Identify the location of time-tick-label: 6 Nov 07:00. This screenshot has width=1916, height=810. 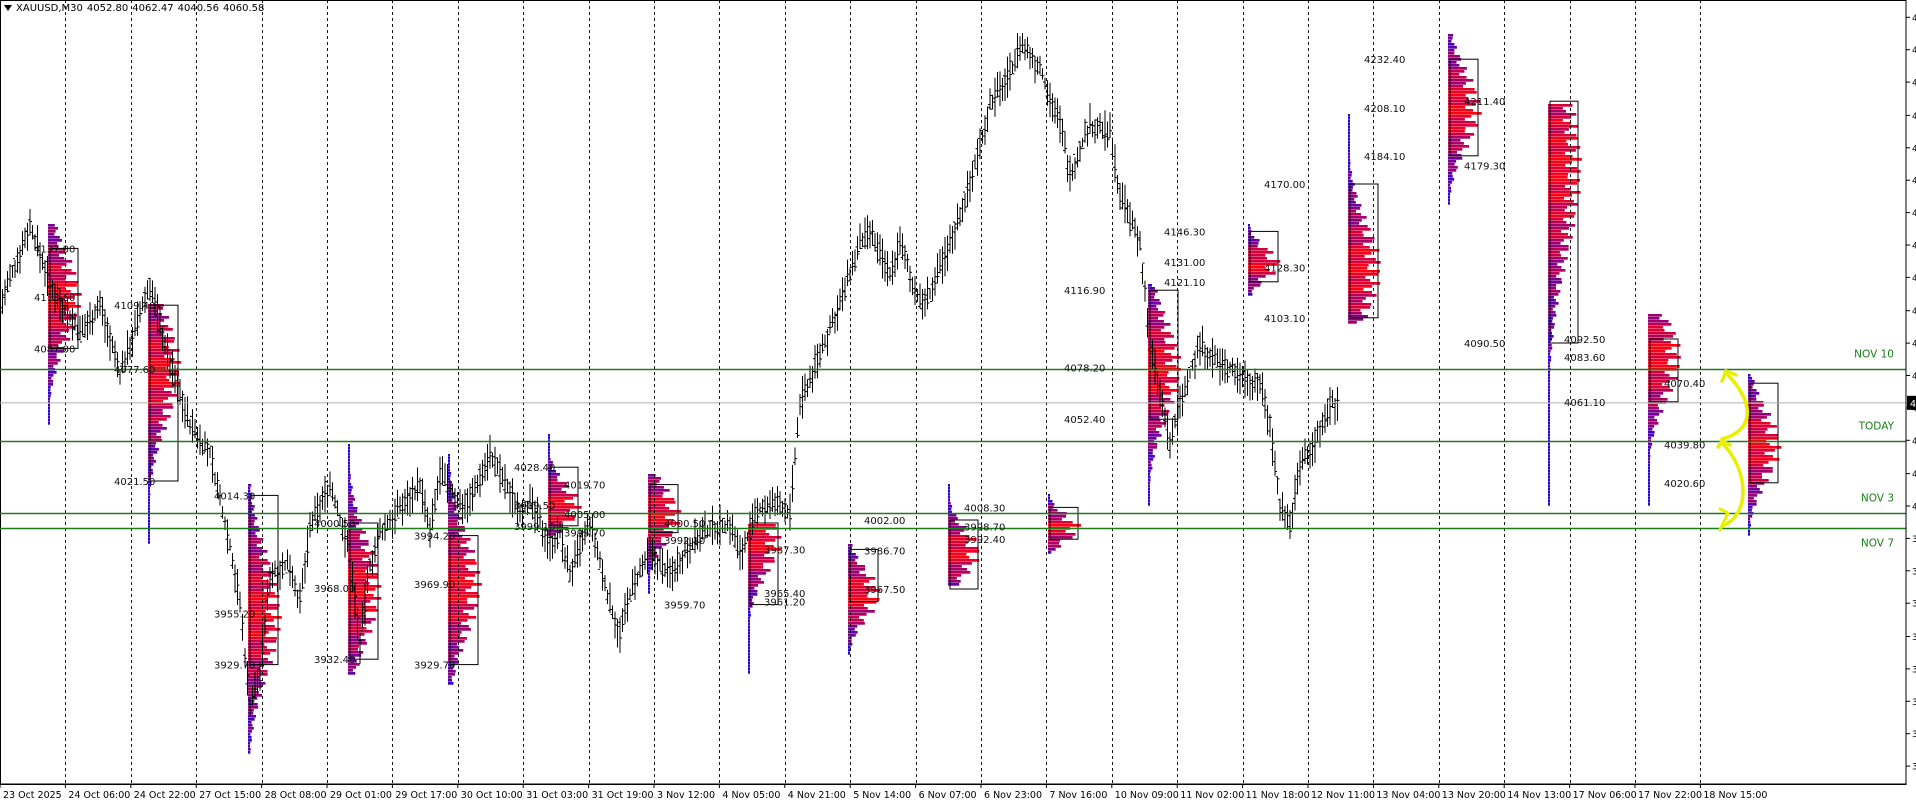
(948, 795).